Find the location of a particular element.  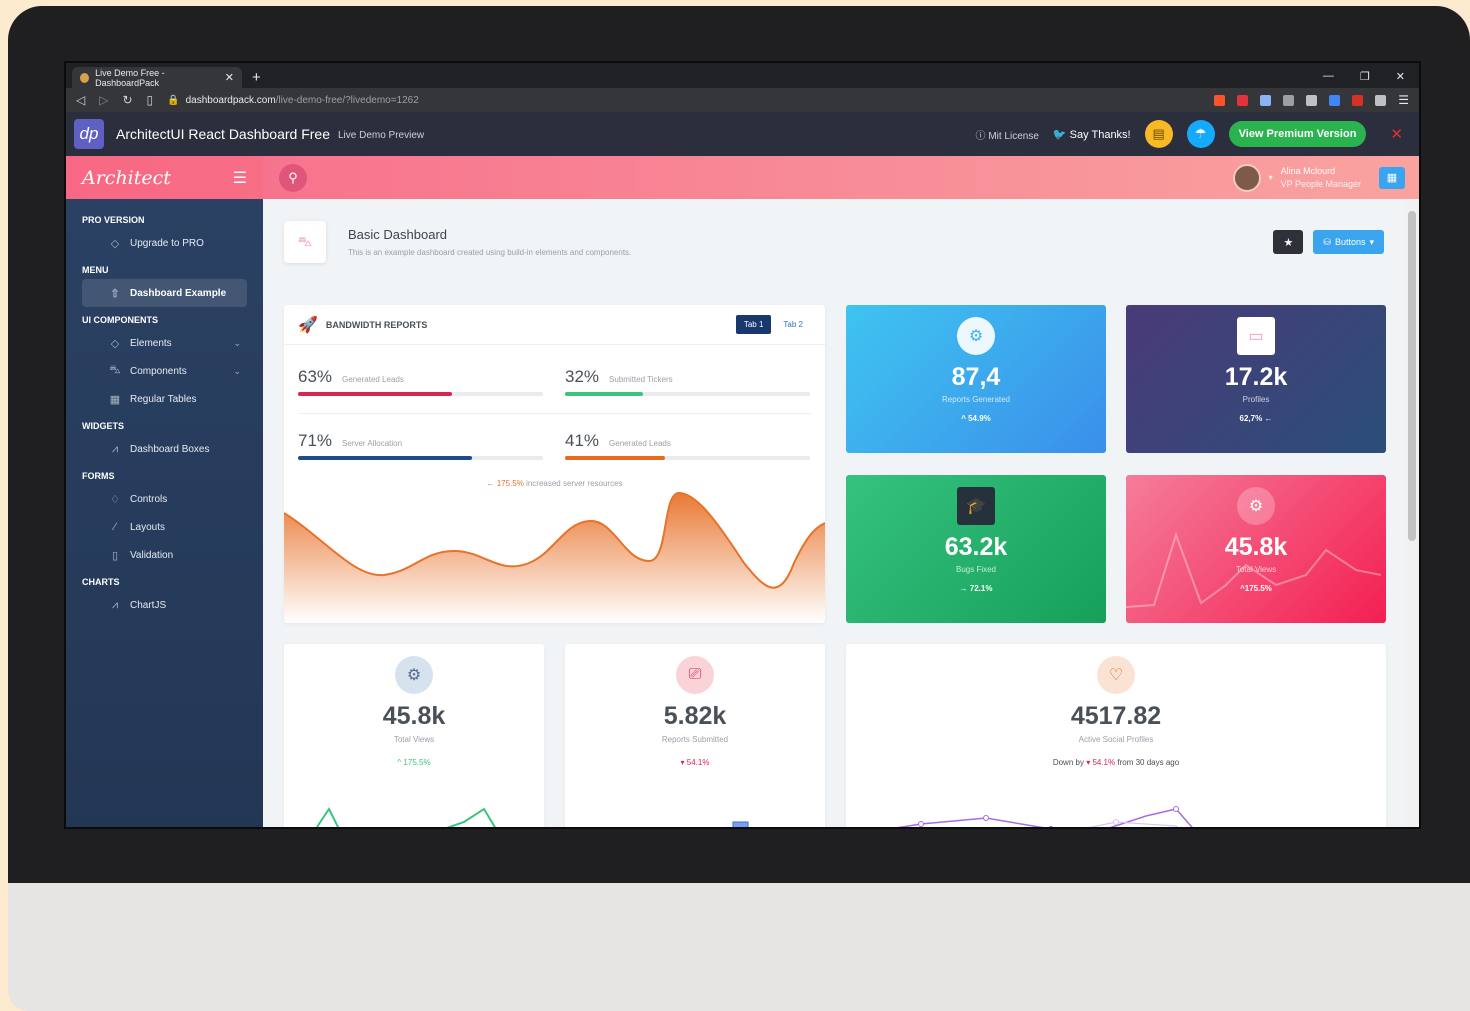

app-logo: Architect ☰ is located at coordinates (164, 177).